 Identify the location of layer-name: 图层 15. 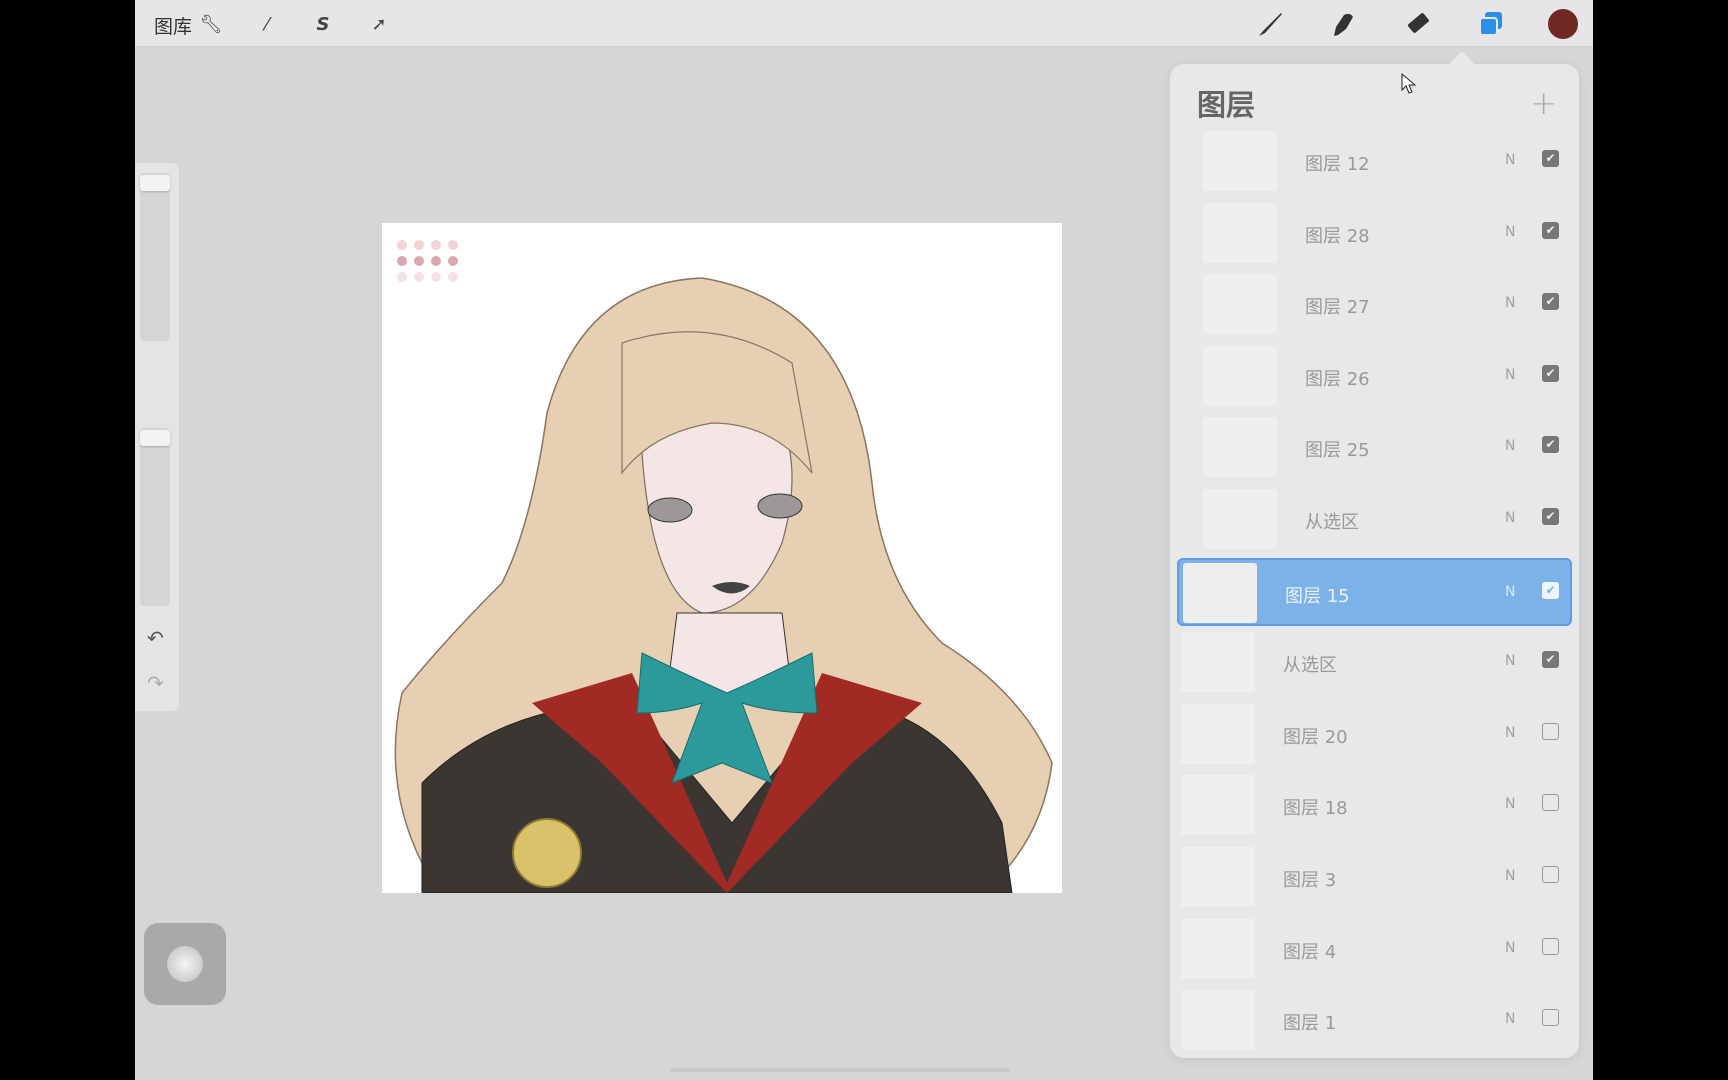
(1317, 596).